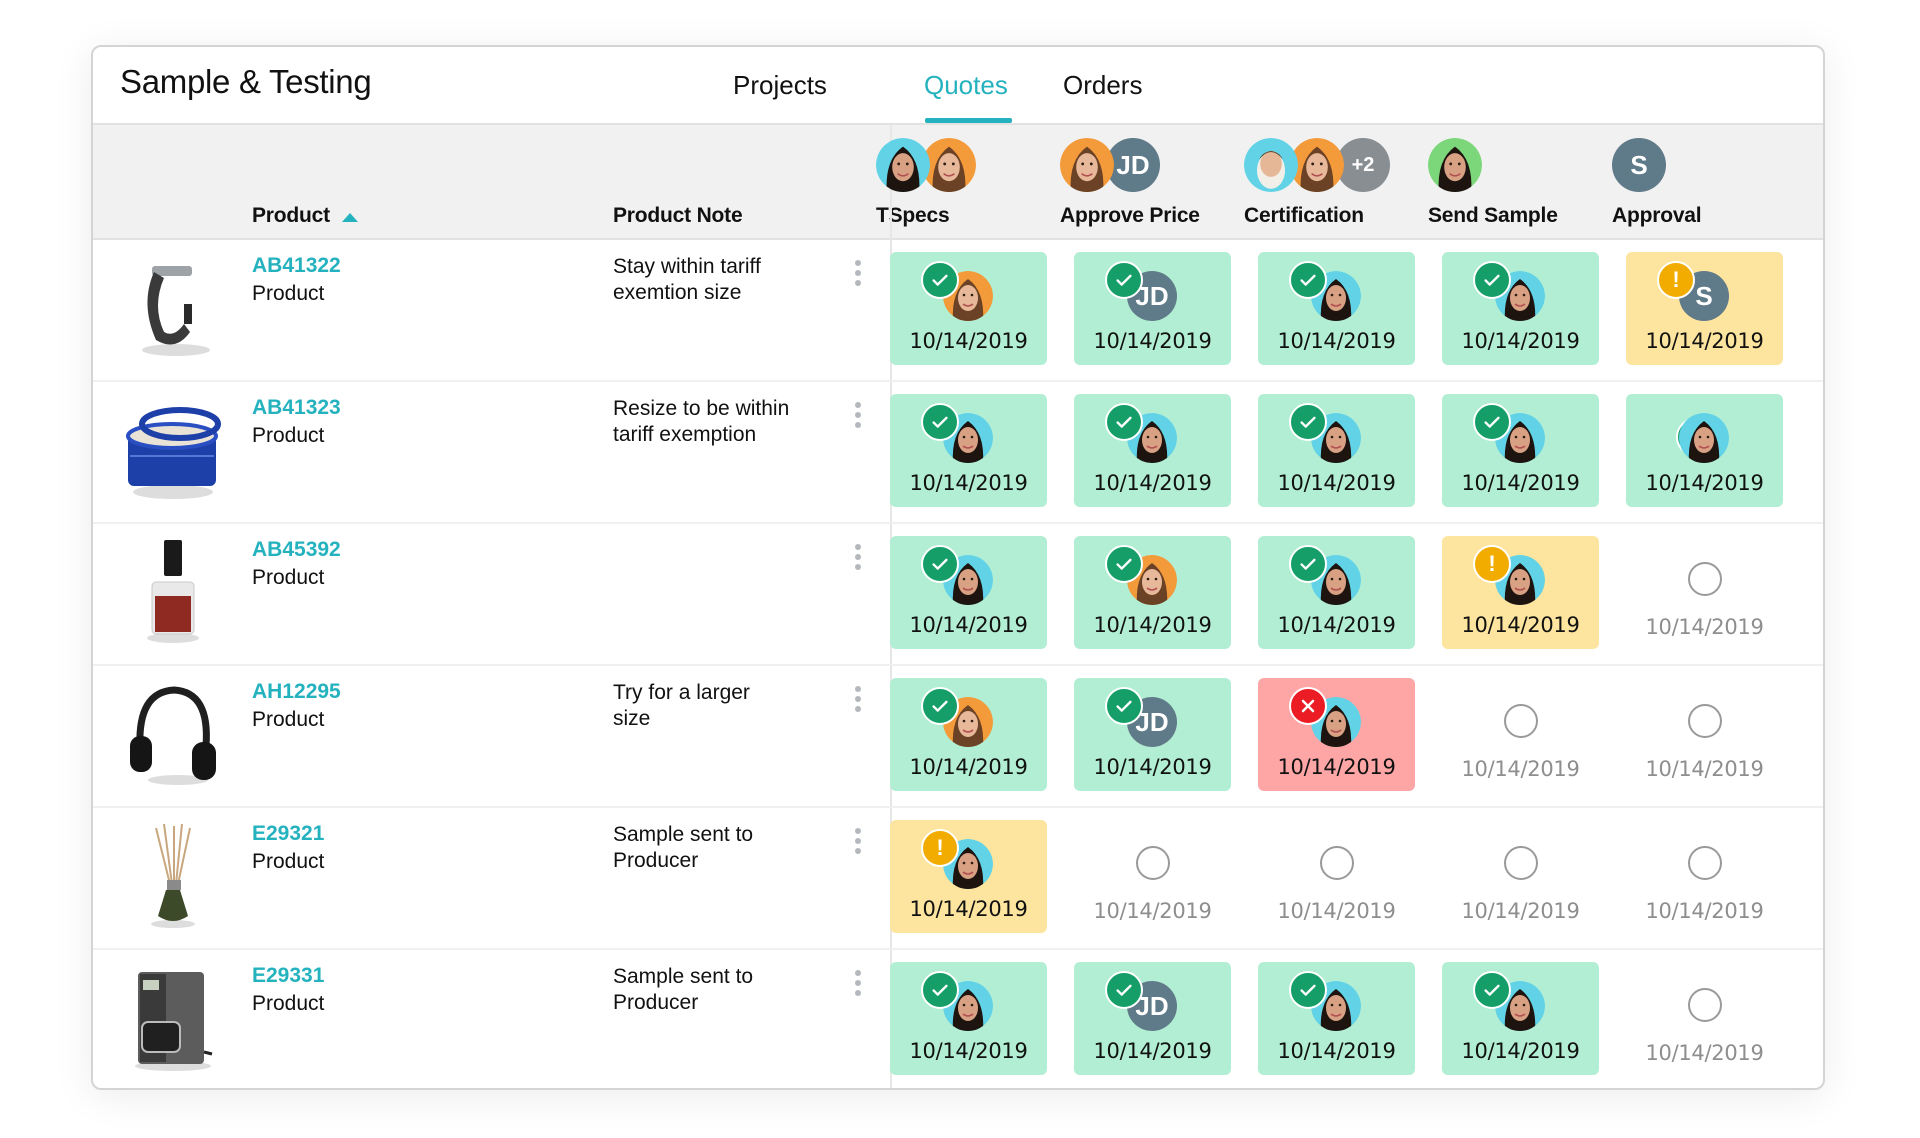  Describe the element at coordinates (1704, 308) in the screenshot. I see `stage-status-cell-warn: S! 10/14/2019` at that location.